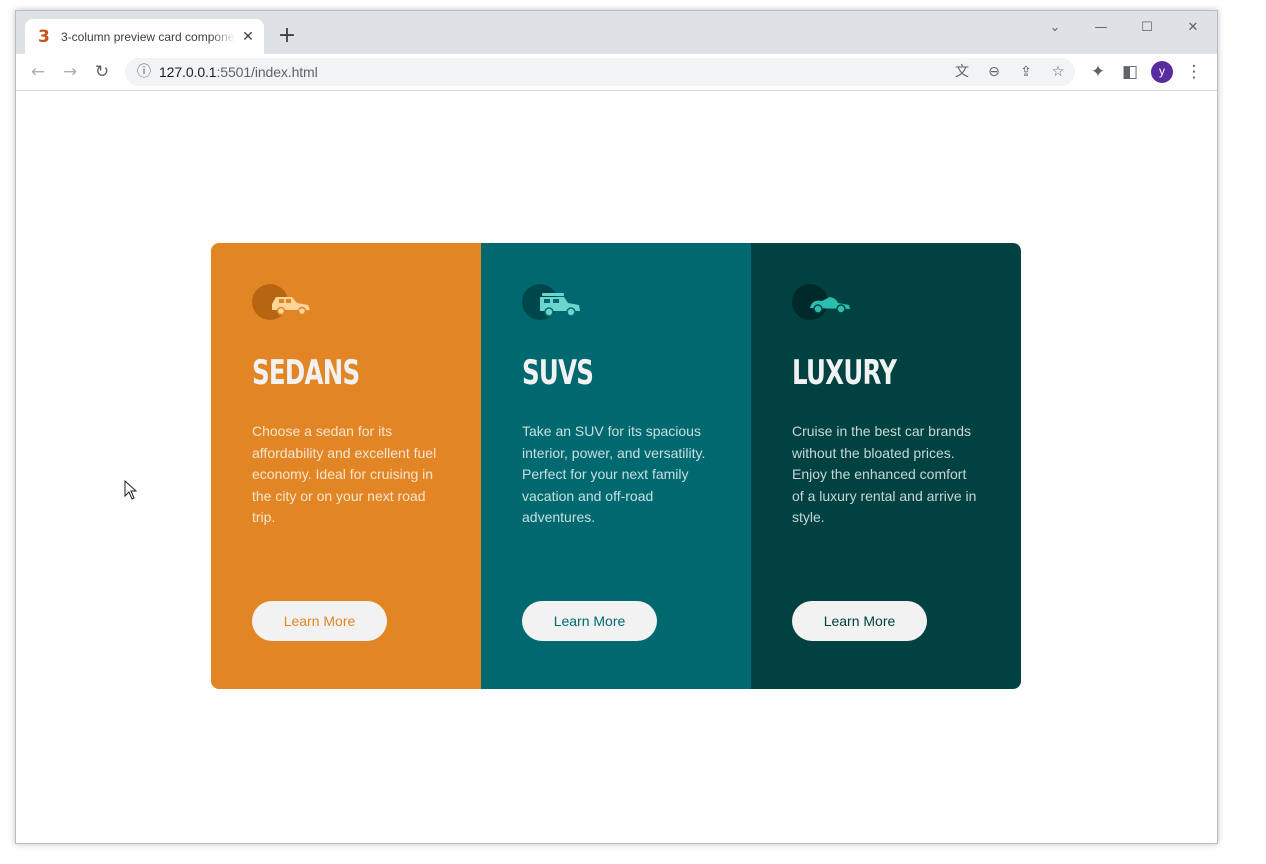 Image resolution: width=1266 pixels, height=864 pixels. I want to click on mouse-pointer-icon, so click(131, 490).